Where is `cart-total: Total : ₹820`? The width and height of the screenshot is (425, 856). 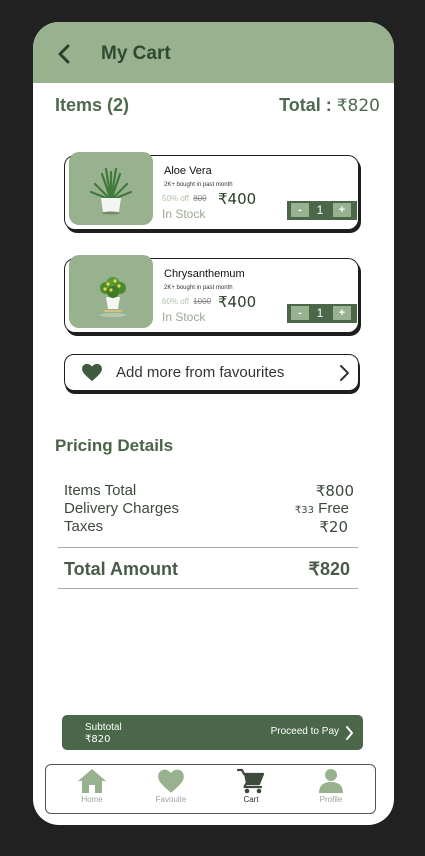
cart-total: Total : ₹820 is located at coordinates (329, 105).